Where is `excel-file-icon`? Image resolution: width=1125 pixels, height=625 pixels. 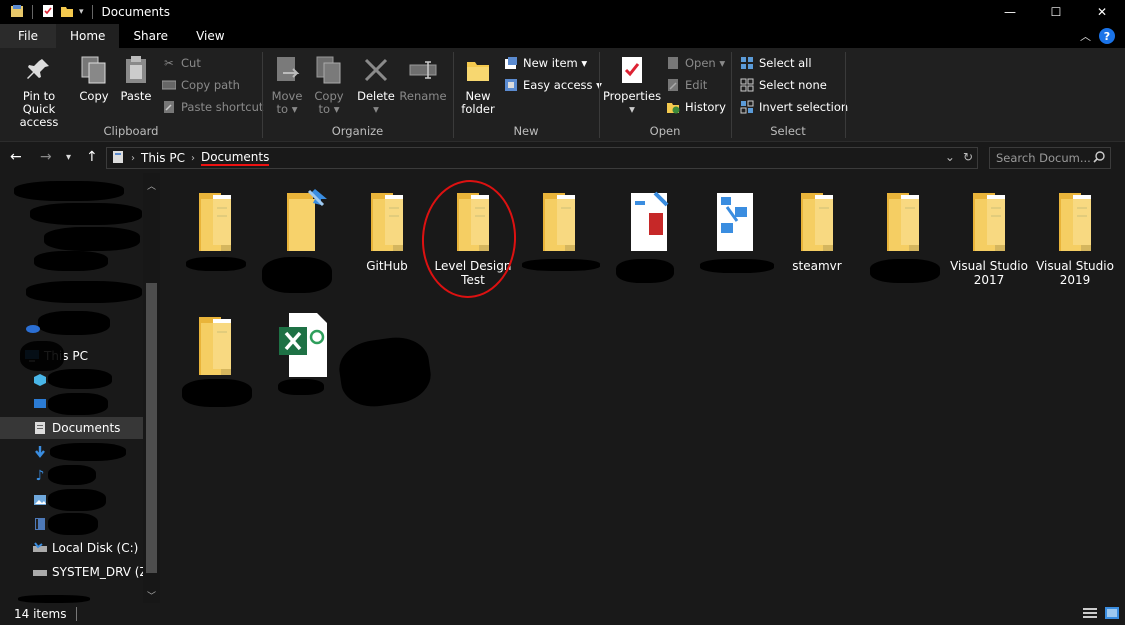 excel-file-icon is located at coordinates (301, 346).